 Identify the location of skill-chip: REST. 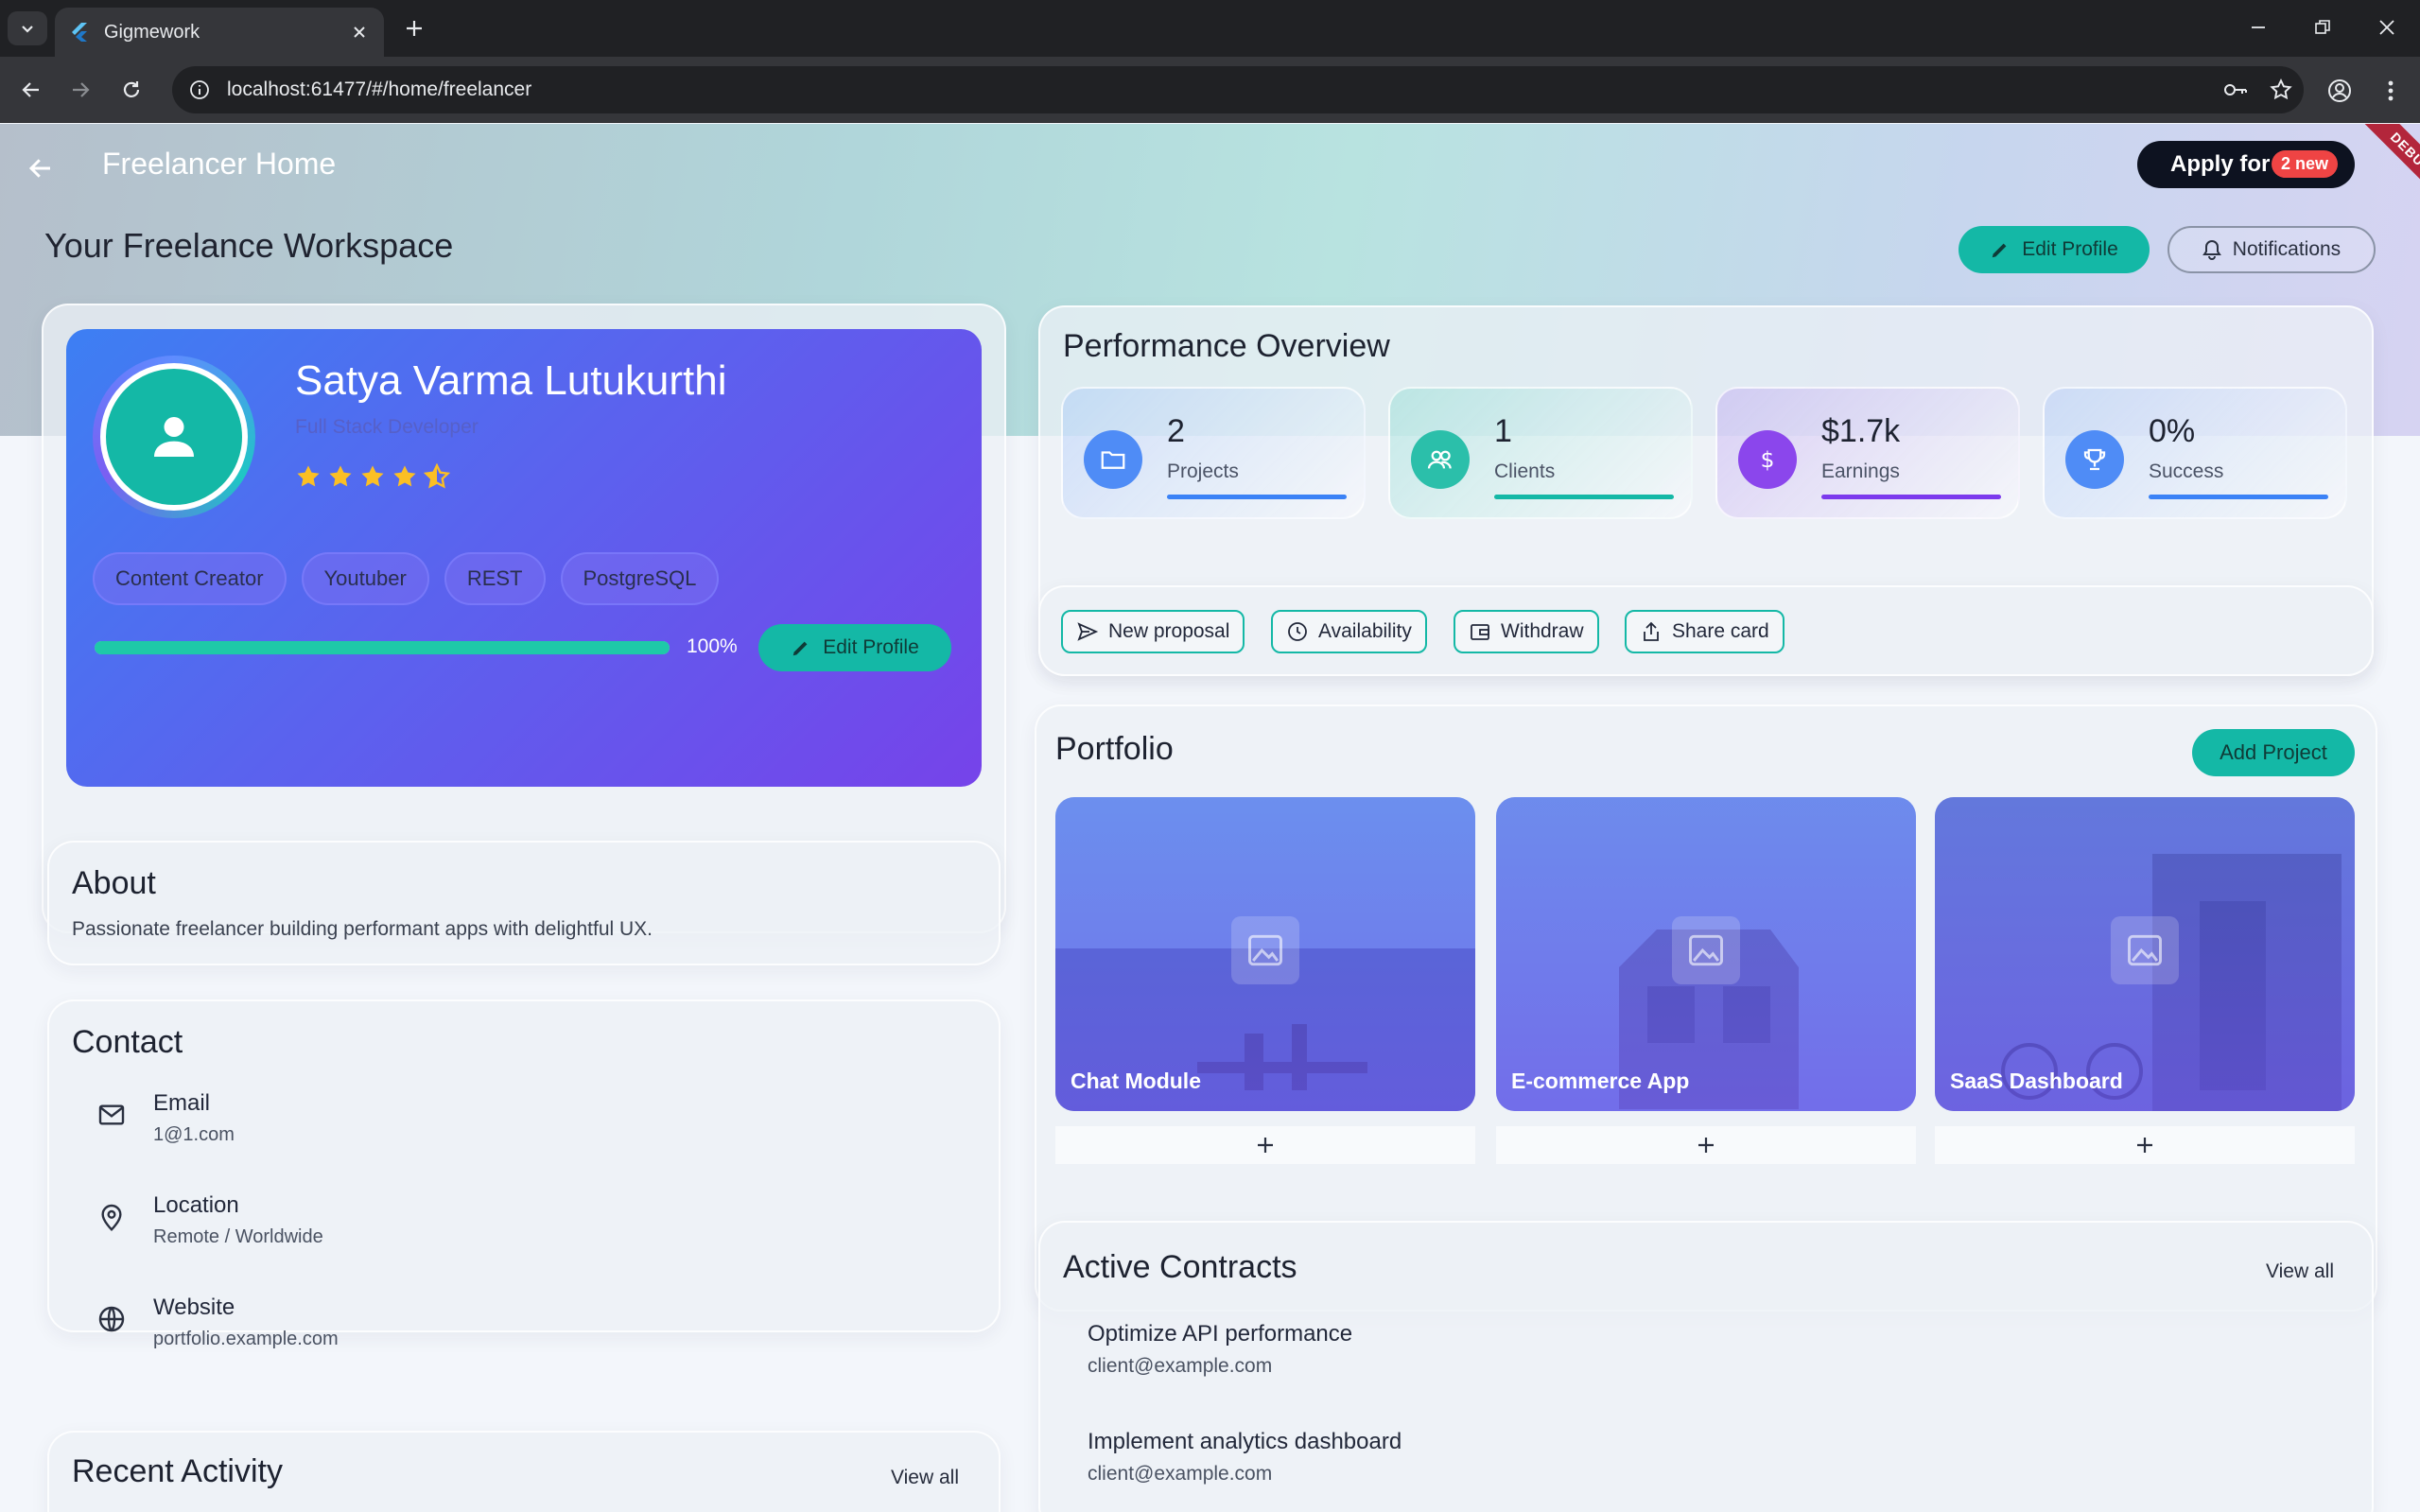
(495, 578).